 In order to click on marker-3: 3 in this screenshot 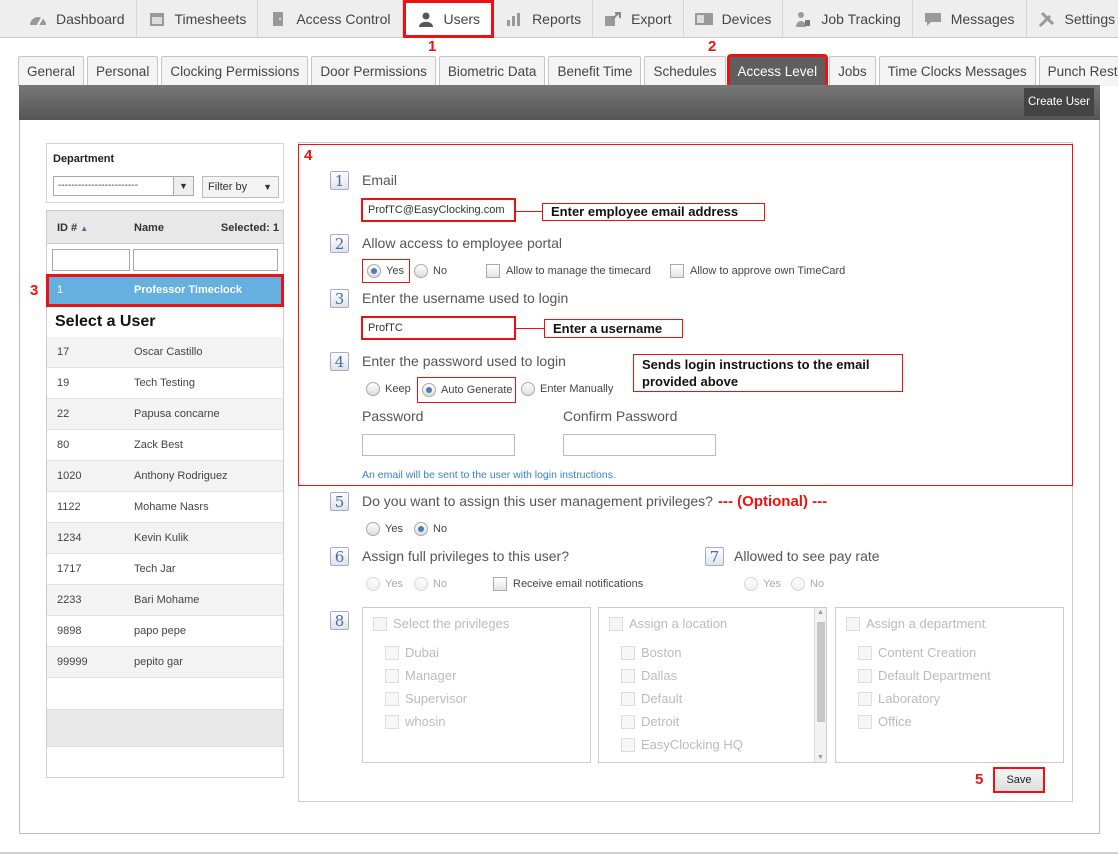, I will do `click(34, 290)`.